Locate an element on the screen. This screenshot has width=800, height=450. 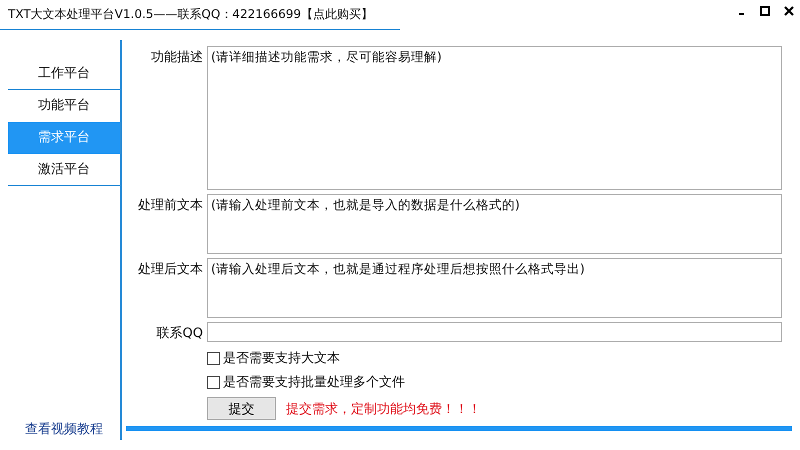
checkbox-label: 是否需要支持批量处理多个文件 is located at coordinates (314, 382).